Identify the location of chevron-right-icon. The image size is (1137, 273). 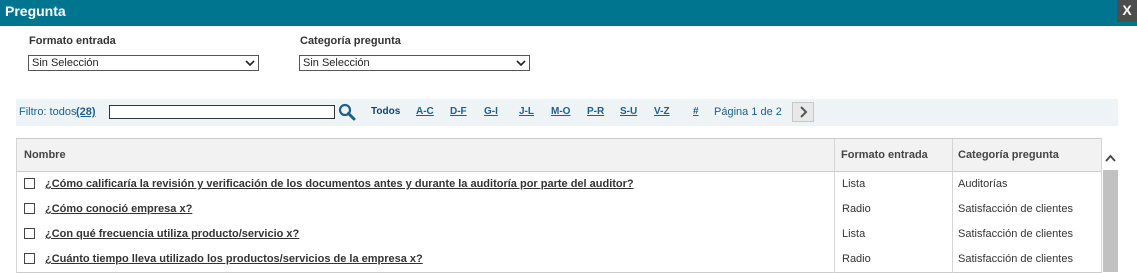
(804, 112).